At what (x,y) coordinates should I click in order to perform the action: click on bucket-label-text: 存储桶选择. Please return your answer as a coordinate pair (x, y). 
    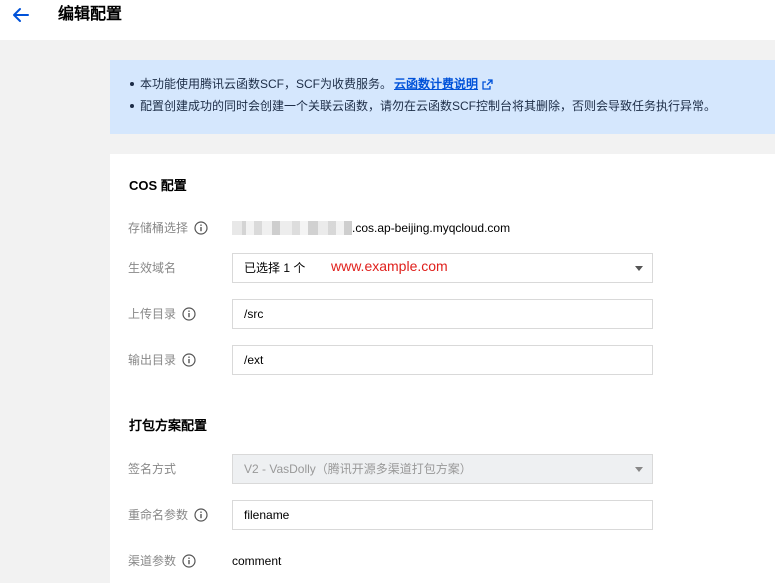
    Looking at the image, I should click on (158, 228).